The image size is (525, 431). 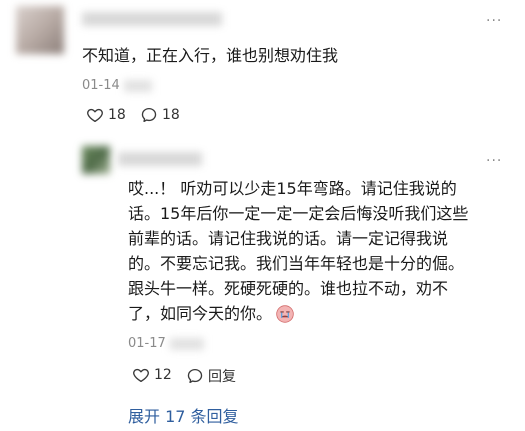 I want to click on reply-button: 18, so click(x=160, y=115).